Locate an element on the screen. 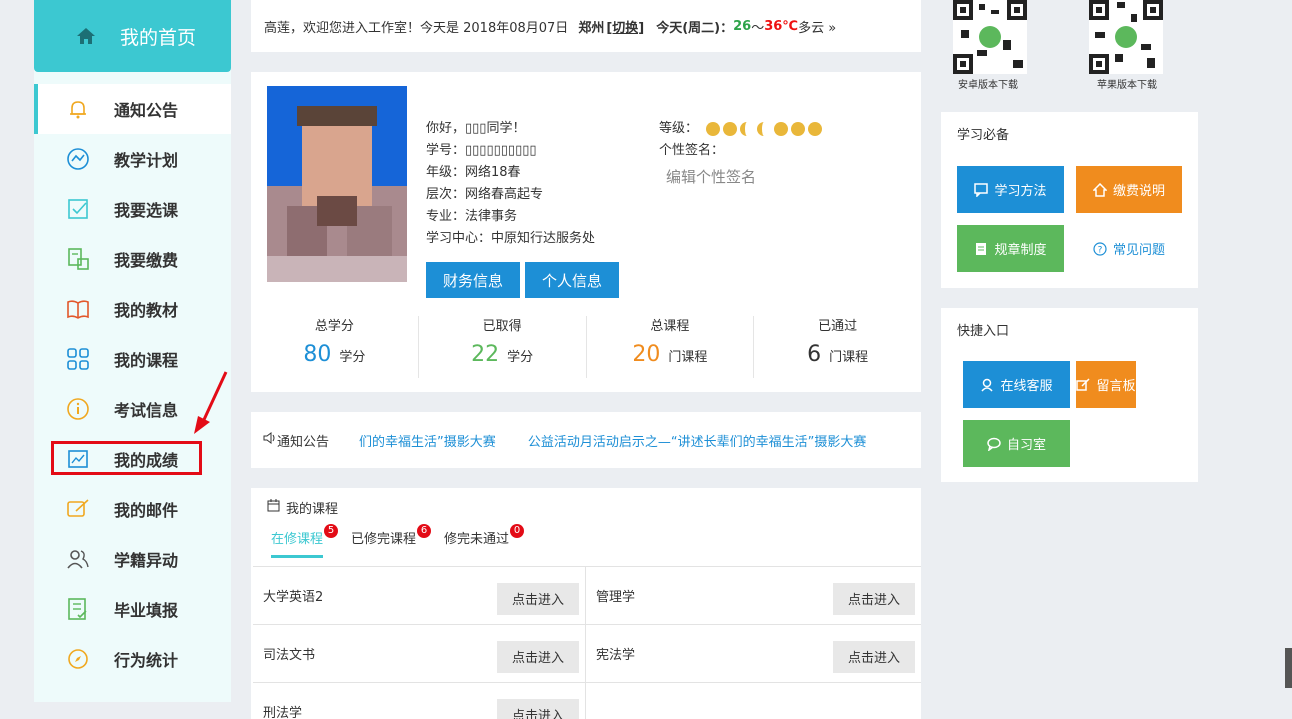 The image size is (1292, 719). stat-unit: 学分 is located at coordinates (352, 357).